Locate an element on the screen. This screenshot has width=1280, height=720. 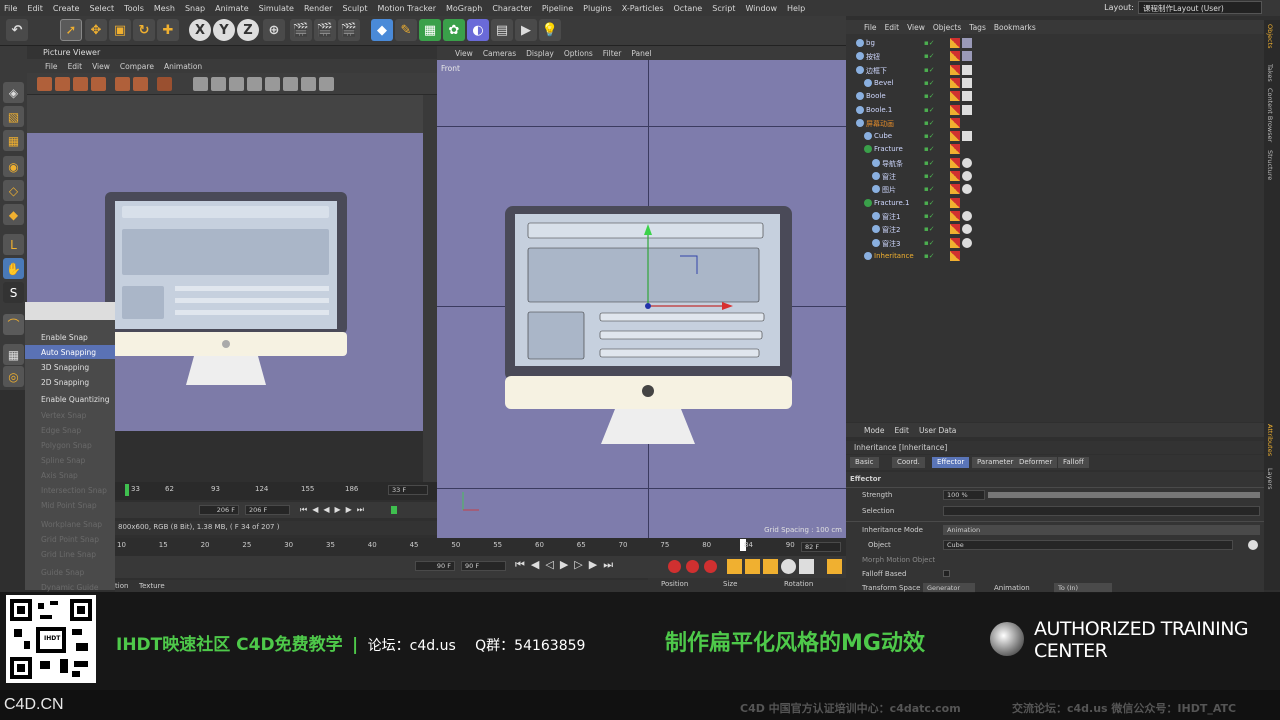
tweak-icon: ✋ is located at coordinates (13, 268).